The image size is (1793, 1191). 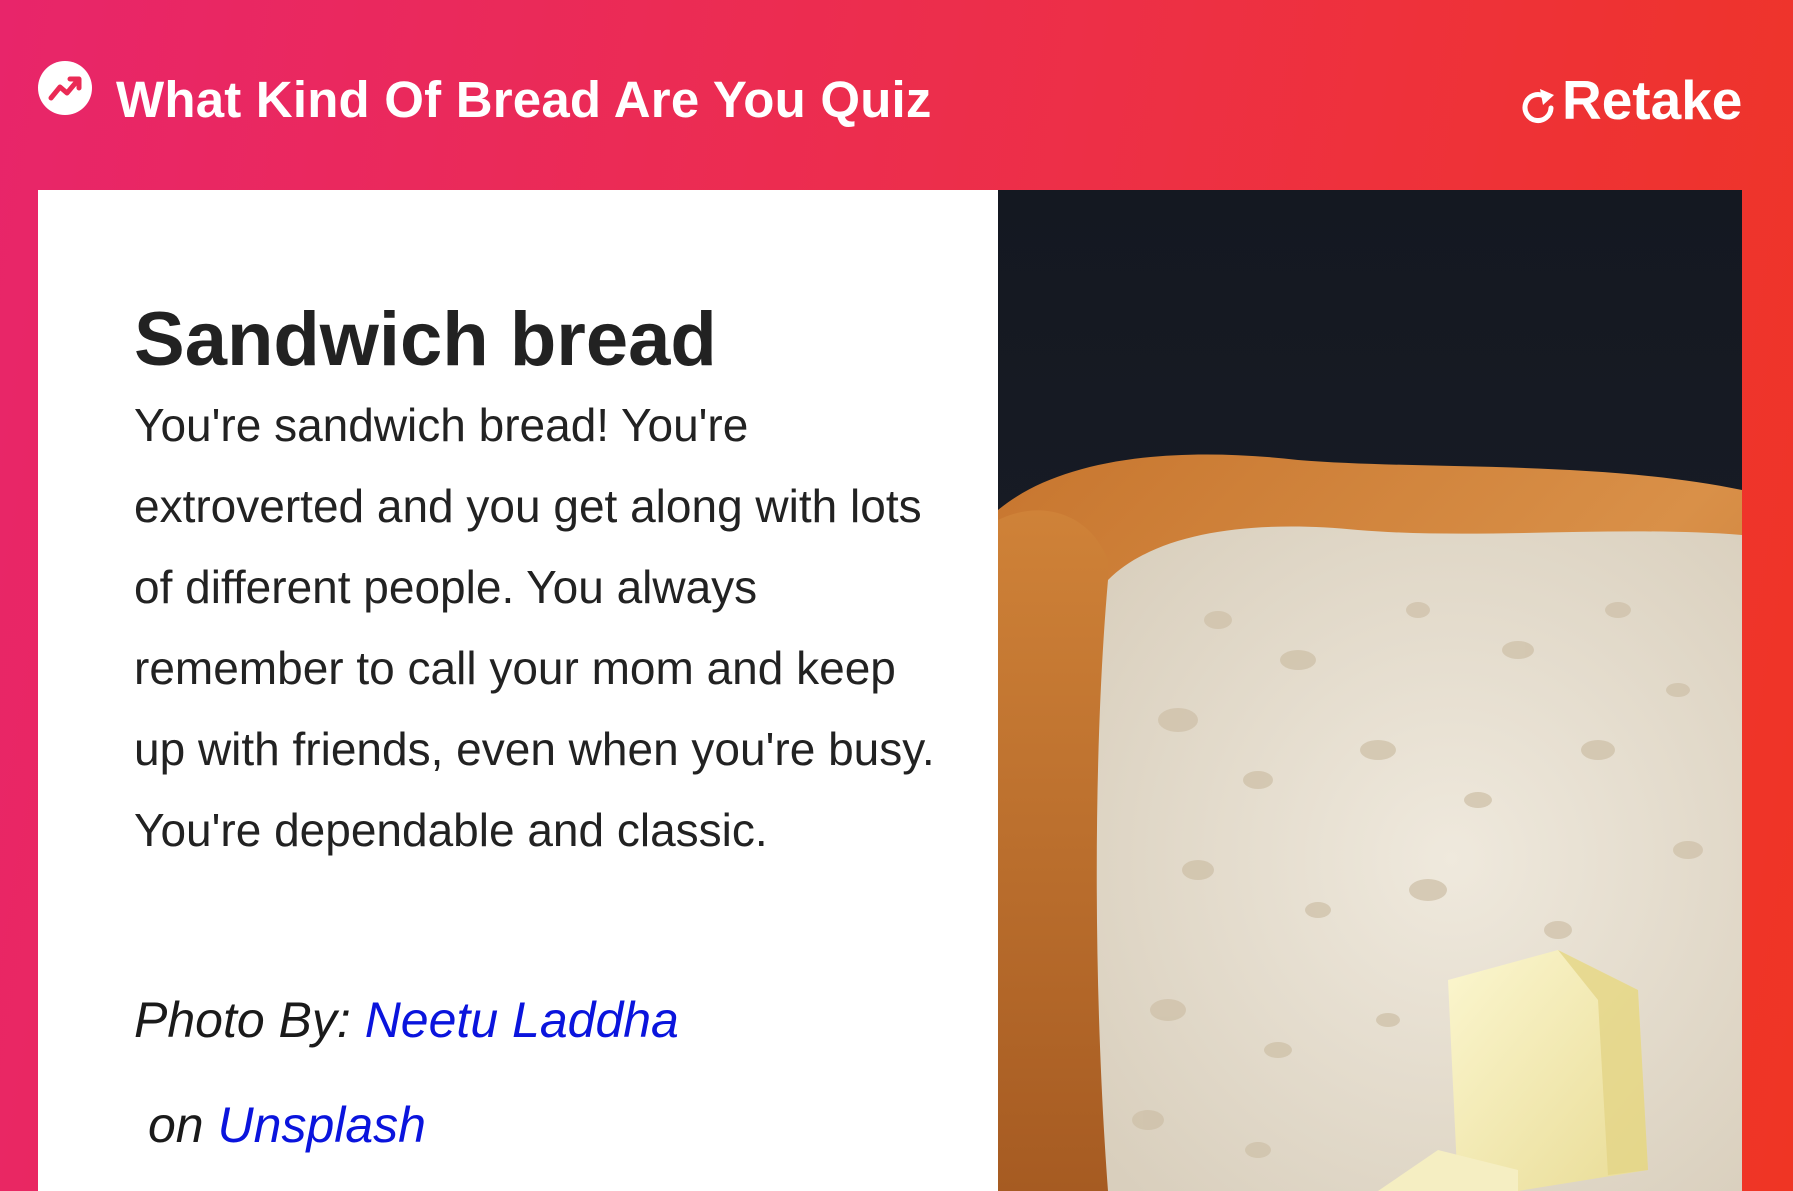 What do you see at coordinates (1652, 100) in the screenshot?
I see `retake-label: Retake` at bounding box center [1652, 100].